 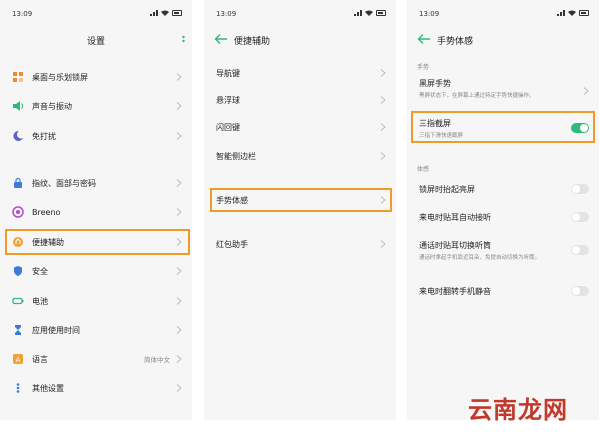 I want to click on settings-item-label: 电池, so click(x=40, y=301).